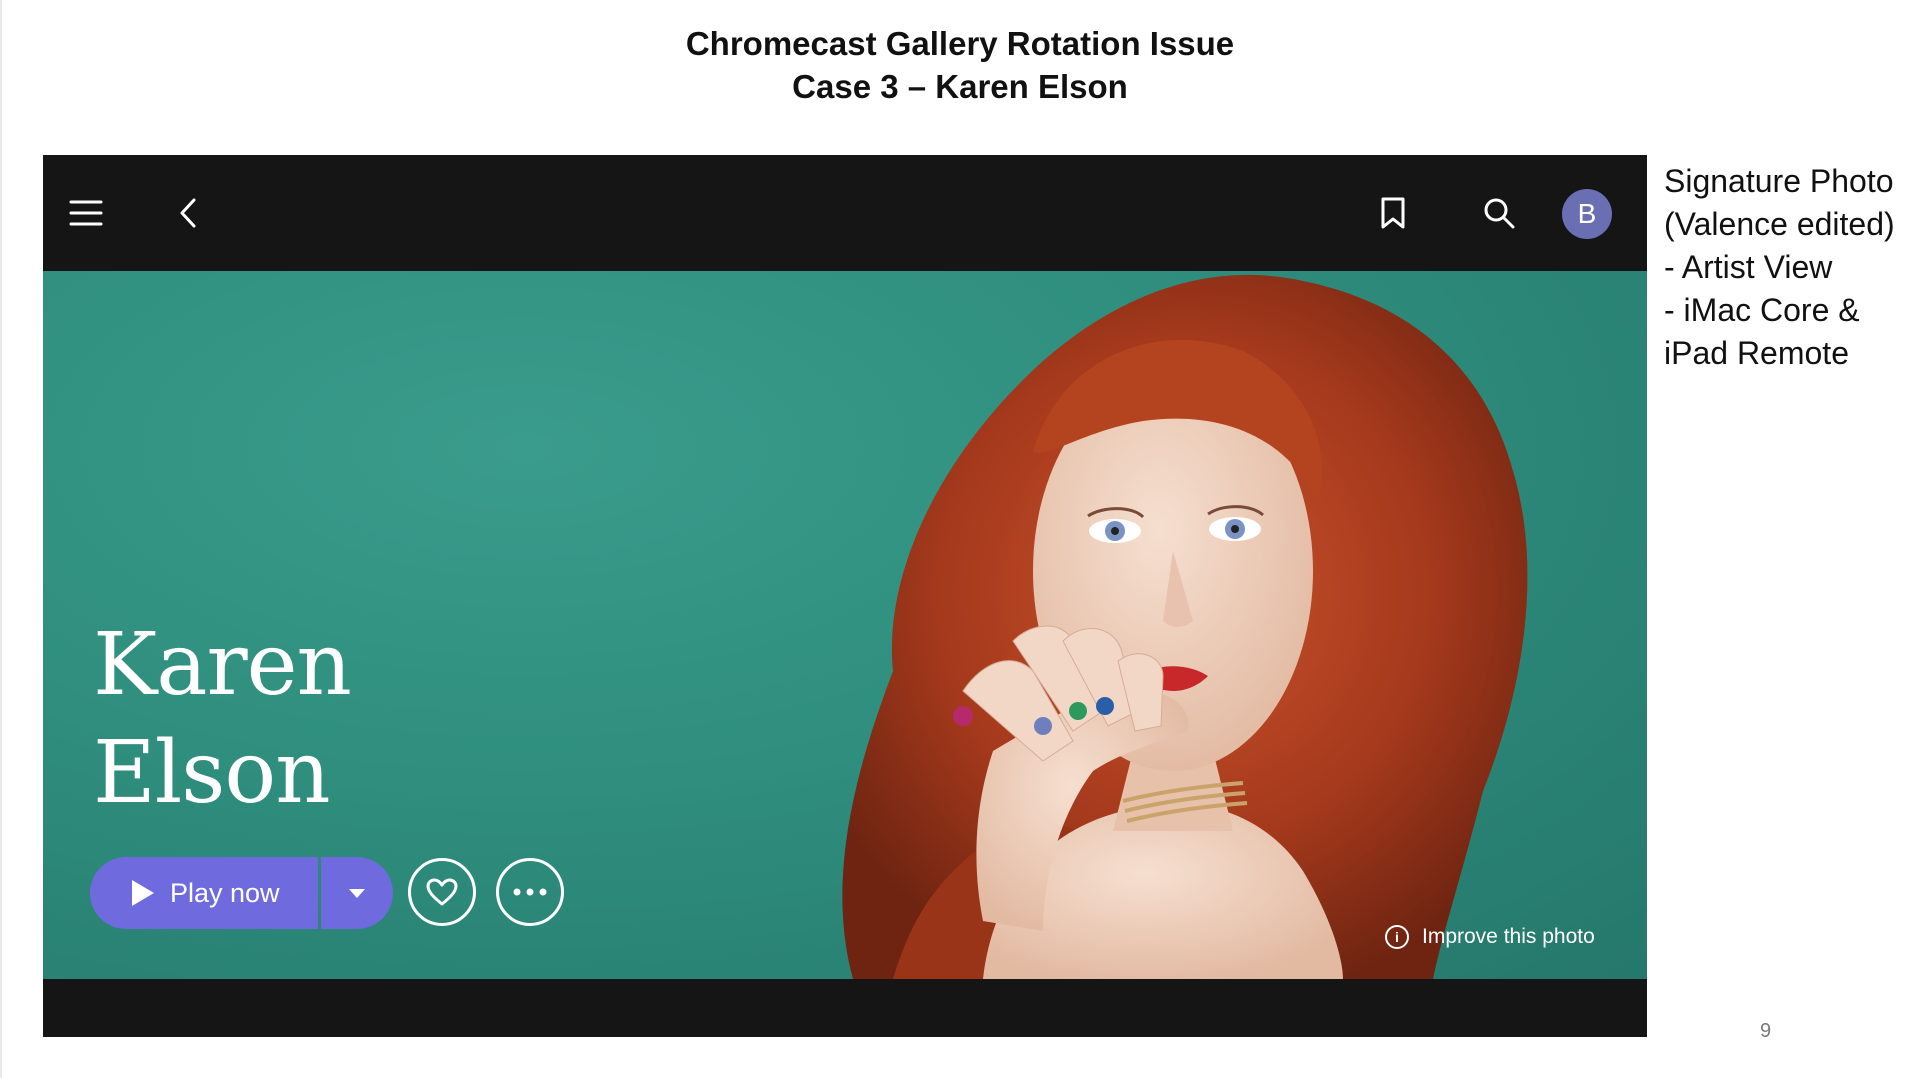 The height and width of the screenshot is (1078, 1920). I want to click on more-horizontal-icon, so click(530, 892).